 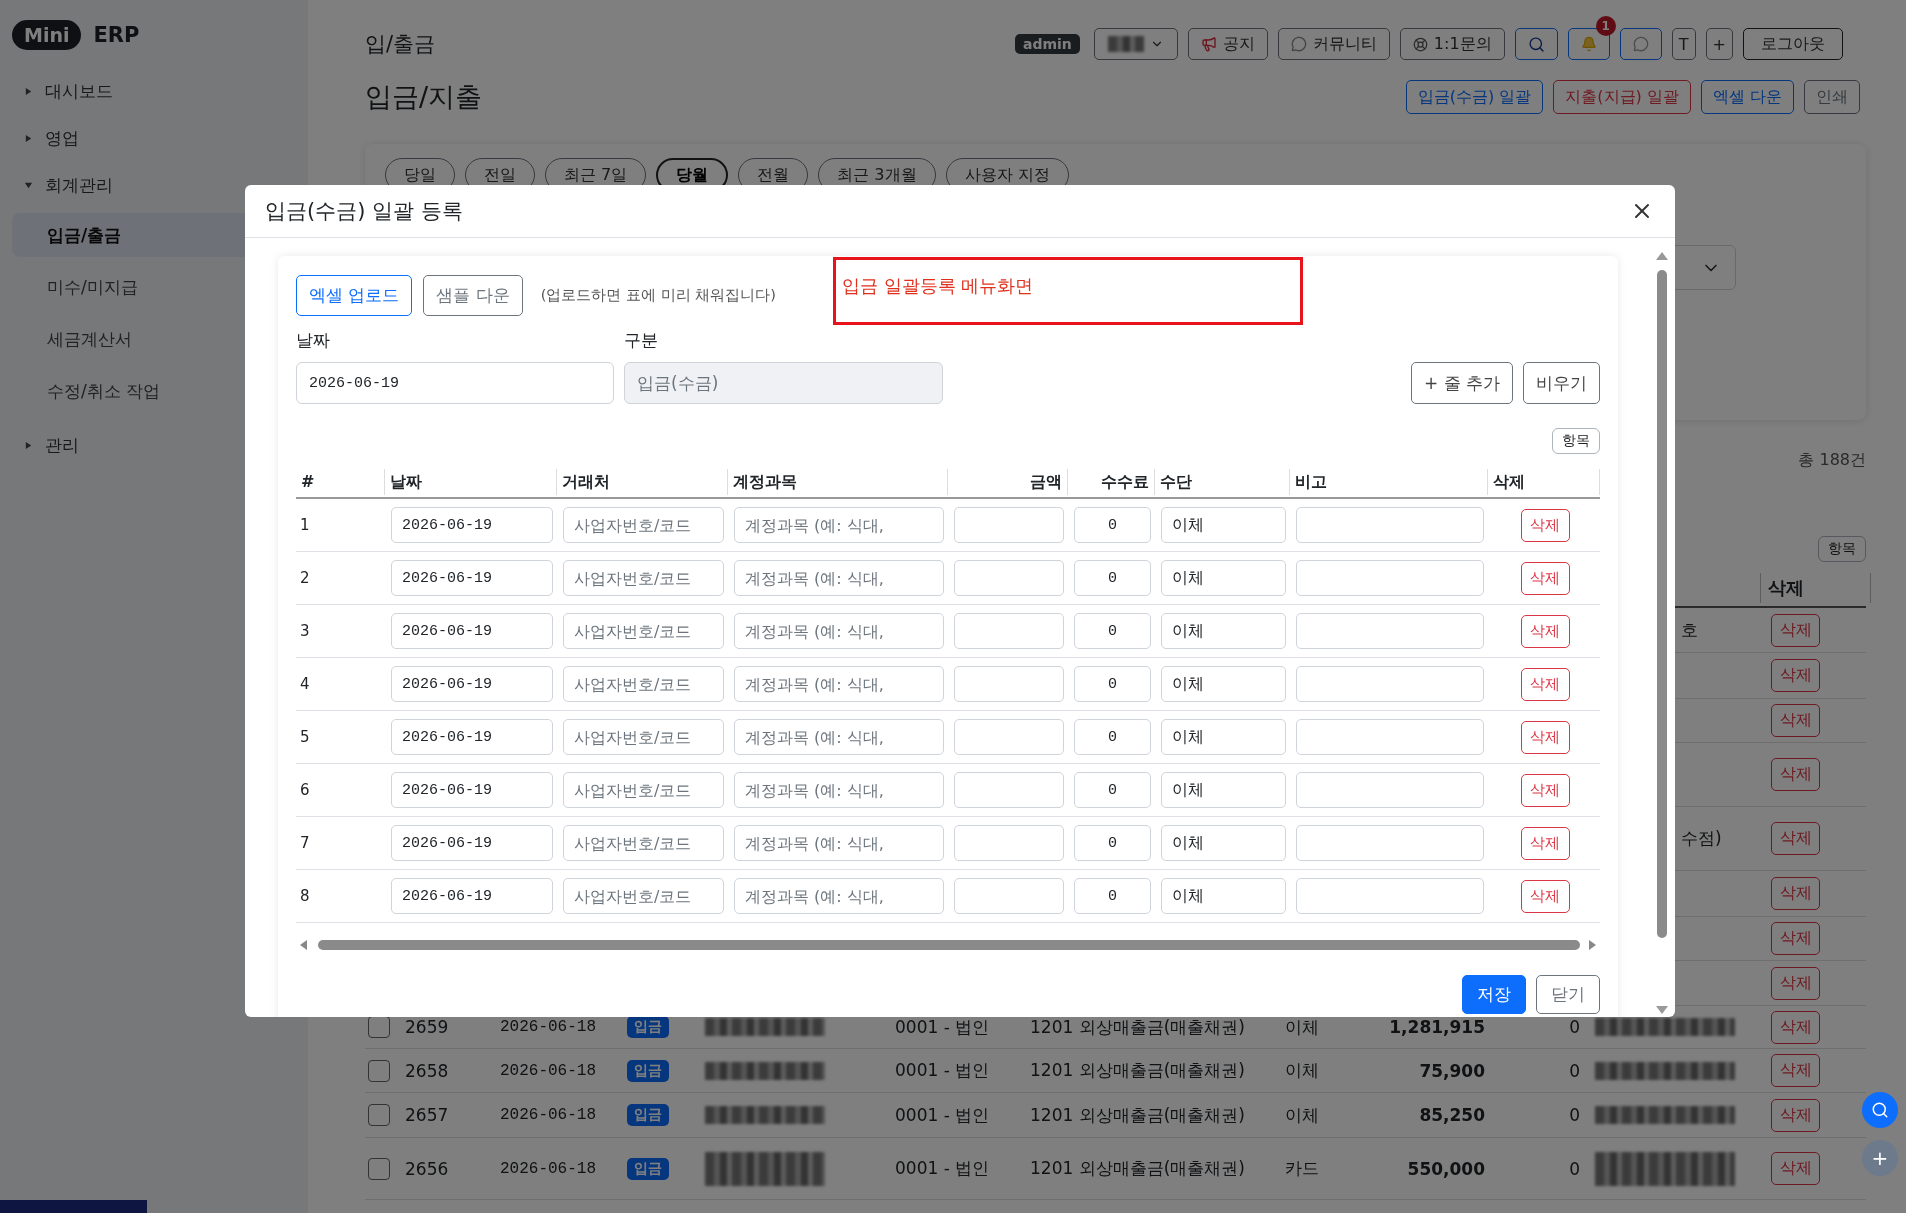 What do you see at coordinates (641, 340) in the screenshot?
I see `field-label: 구분` at bounding box center [641, 340].